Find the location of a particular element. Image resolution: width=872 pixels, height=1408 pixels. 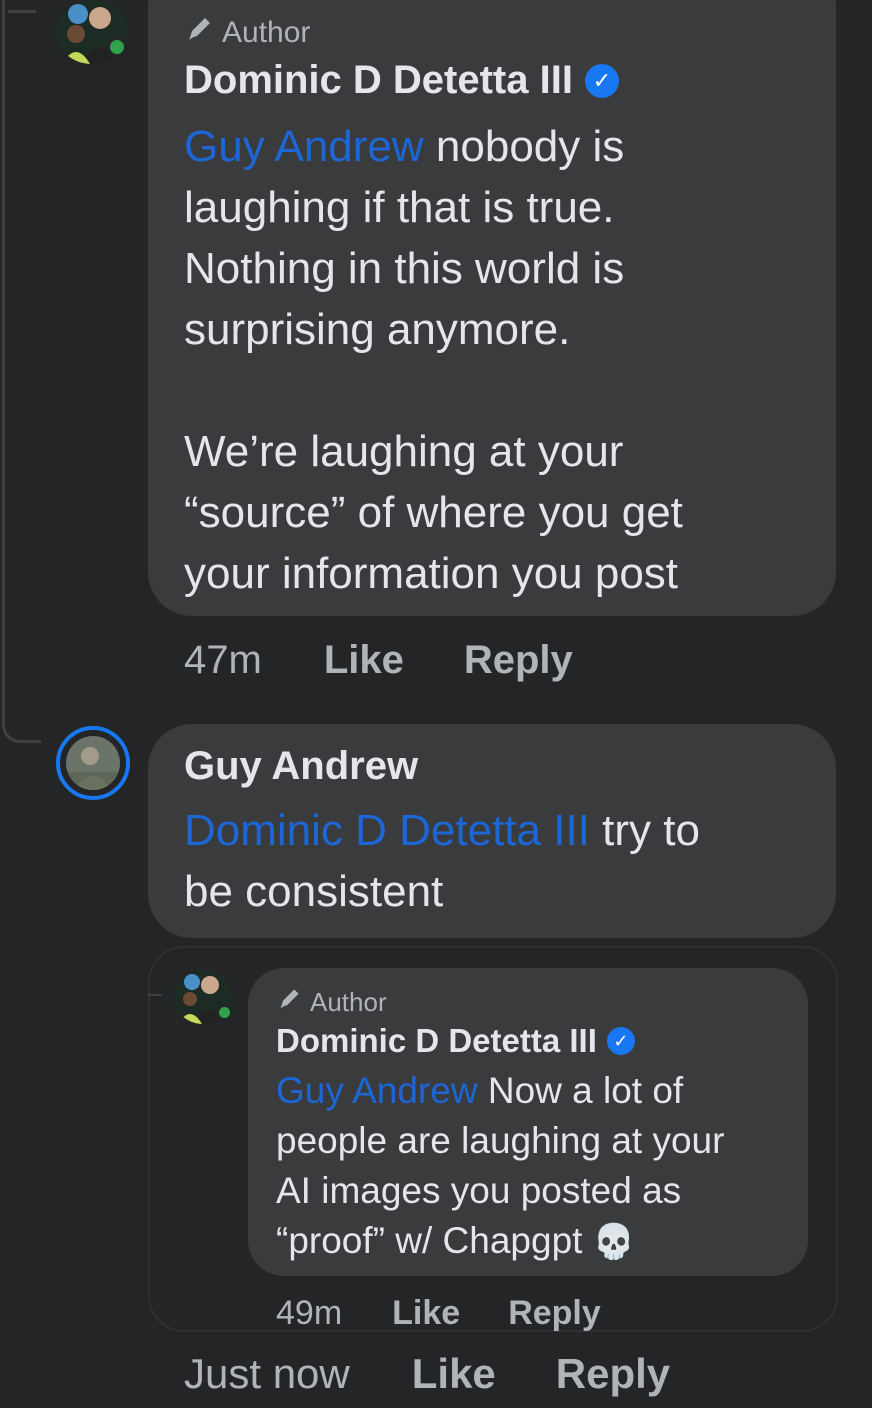

avatar-photo-icon is located at coordinates (93, 763).